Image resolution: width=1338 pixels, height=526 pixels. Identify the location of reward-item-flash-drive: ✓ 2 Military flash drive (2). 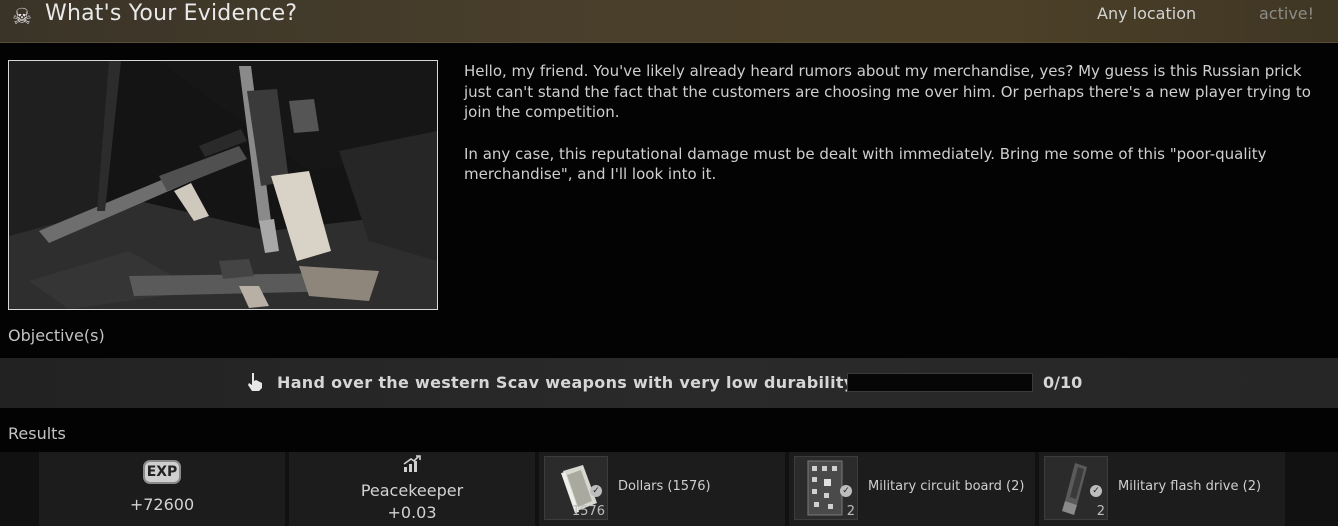
(1162, 489).